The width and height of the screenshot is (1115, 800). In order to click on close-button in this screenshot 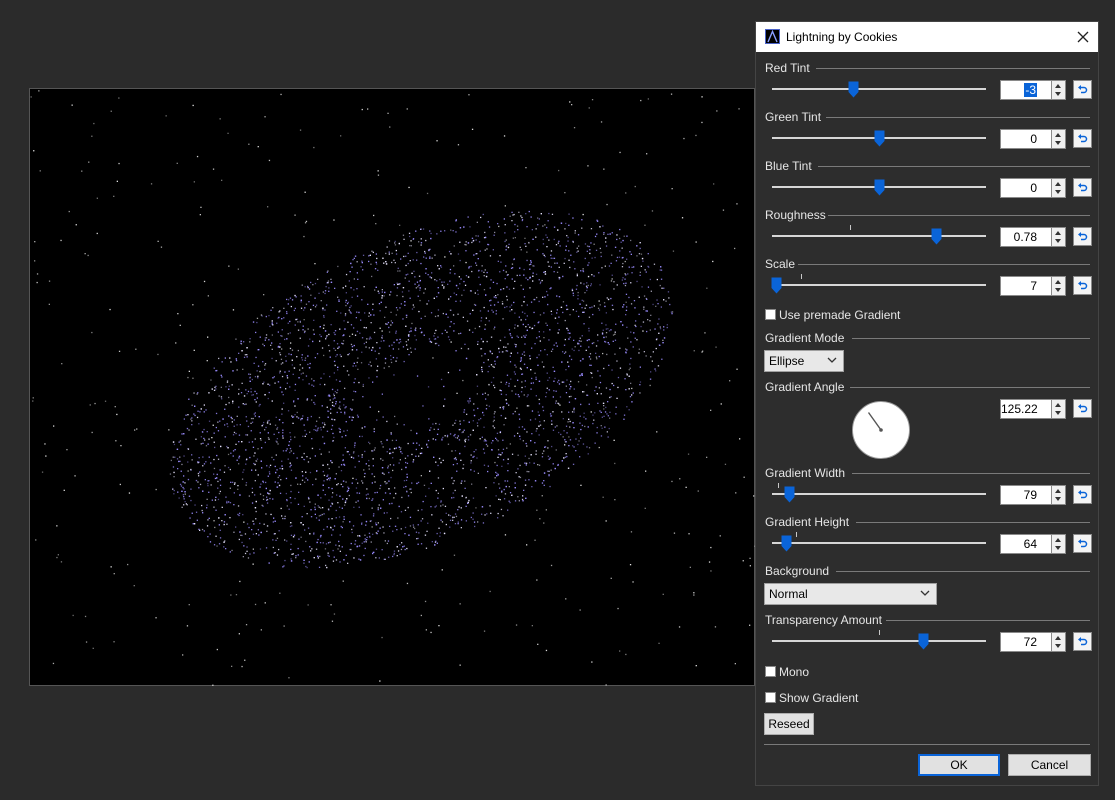, I will do `click(1083, 37)`.